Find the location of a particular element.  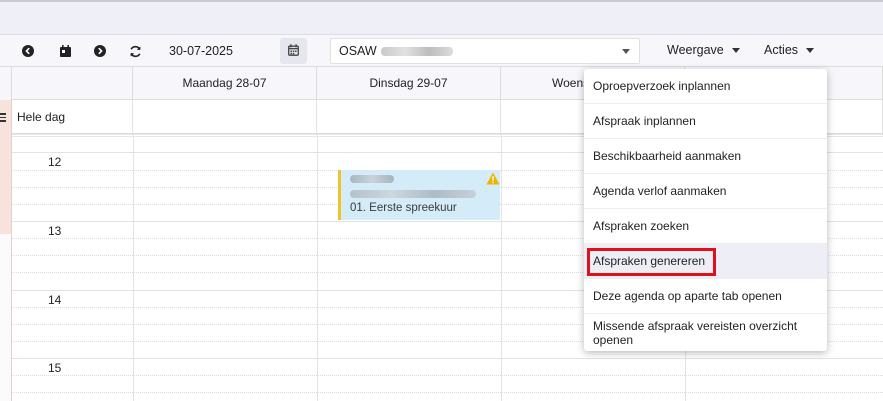

menu-item-afspraak-inplannen: Afspraak inplannen is located at coordinates (705, 121).